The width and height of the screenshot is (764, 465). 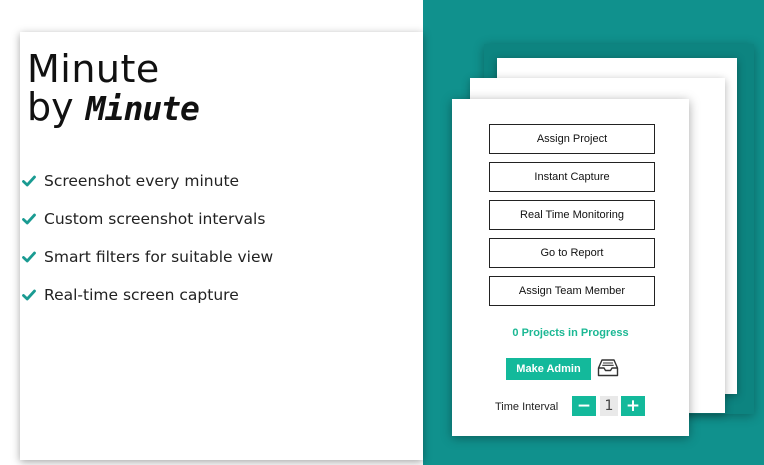 I want to click on increment-button: +, so click(x=633, y=406).